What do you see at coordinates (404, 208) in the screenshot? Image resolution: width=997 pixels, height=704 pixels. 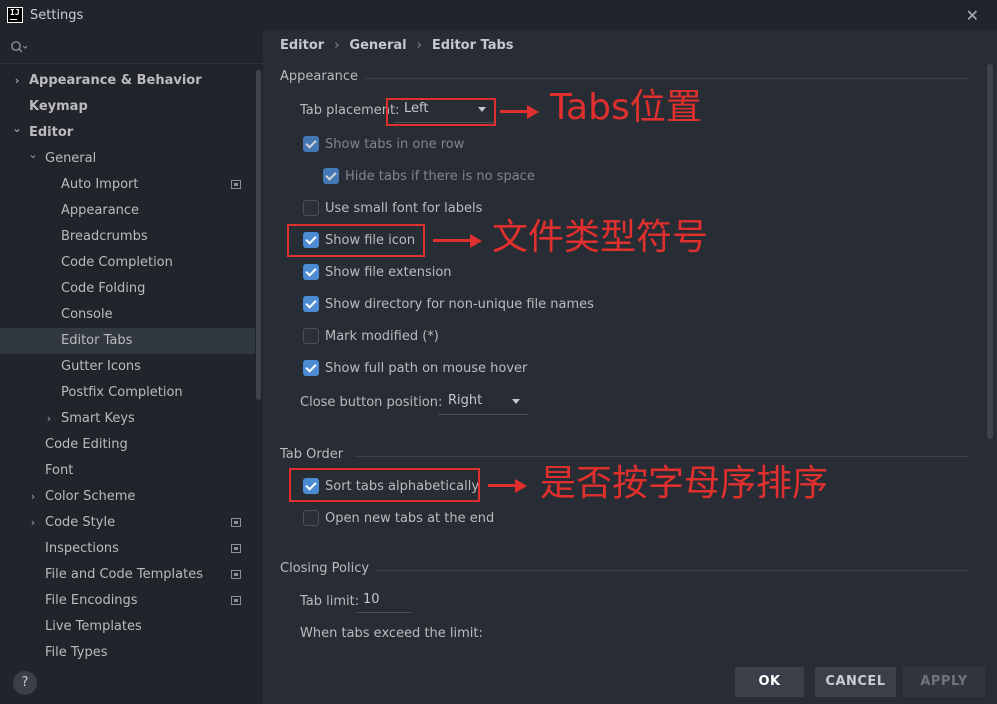 I see `small-font-label: Use small font for labels` at bounding box center [404, 208].